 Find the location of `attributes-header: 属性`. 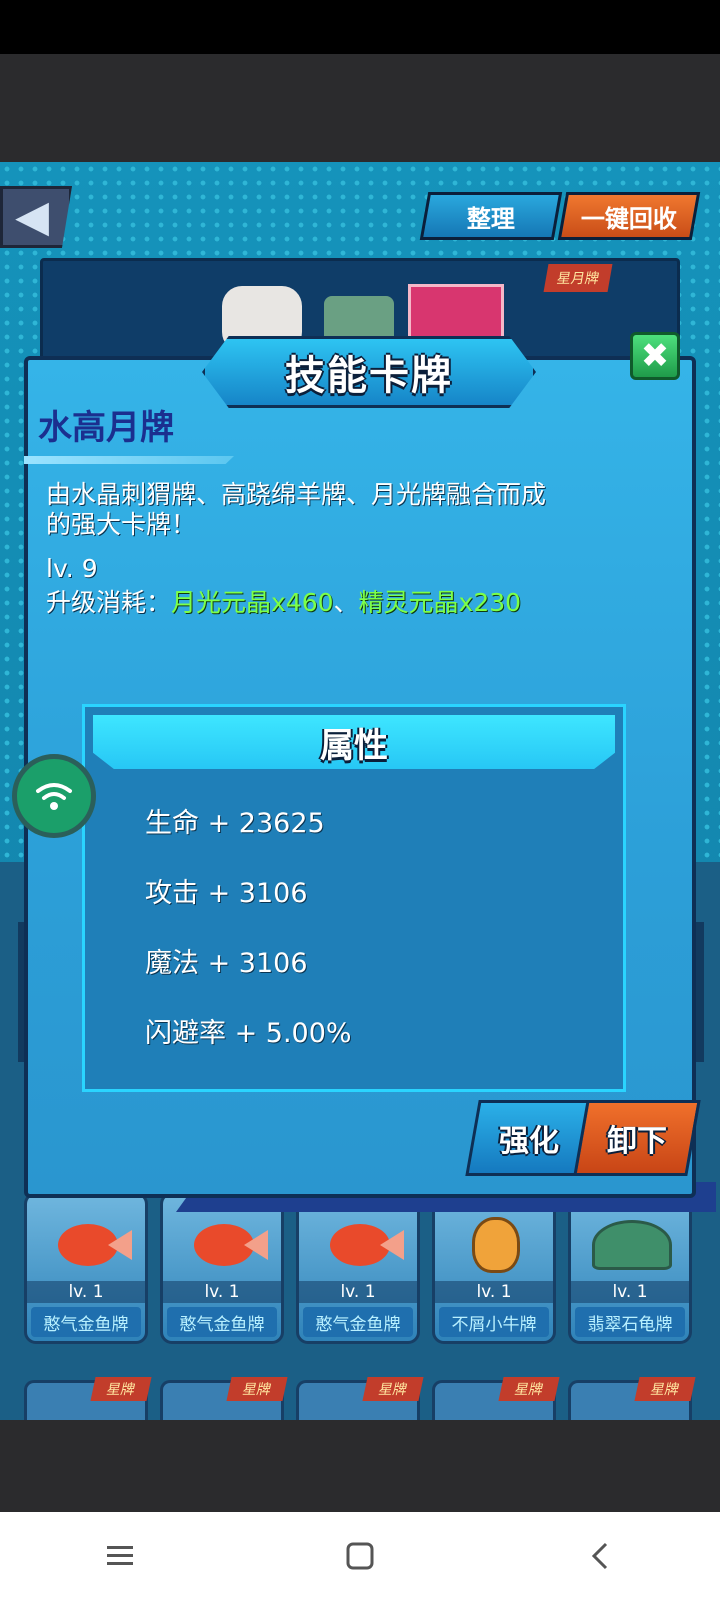

attributes-header: 属性 is located at coordinates (354, 742).